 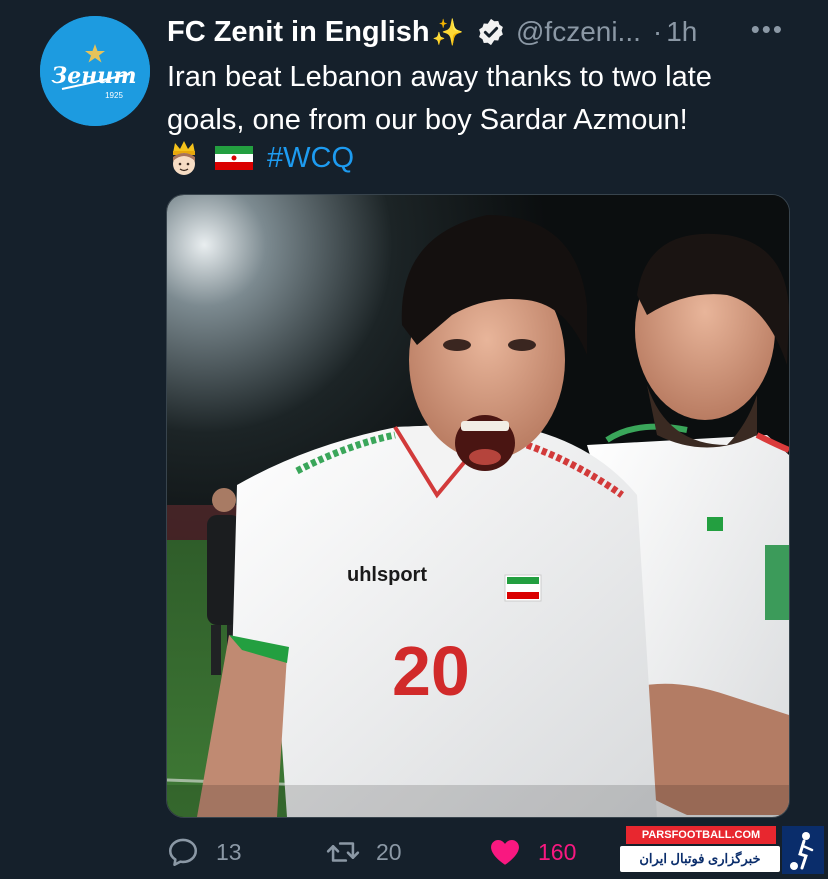 What do you see at coordinates (364, 852) in the screenshot?
I see `retweet-button: 20` at bounding box center [364, 852].